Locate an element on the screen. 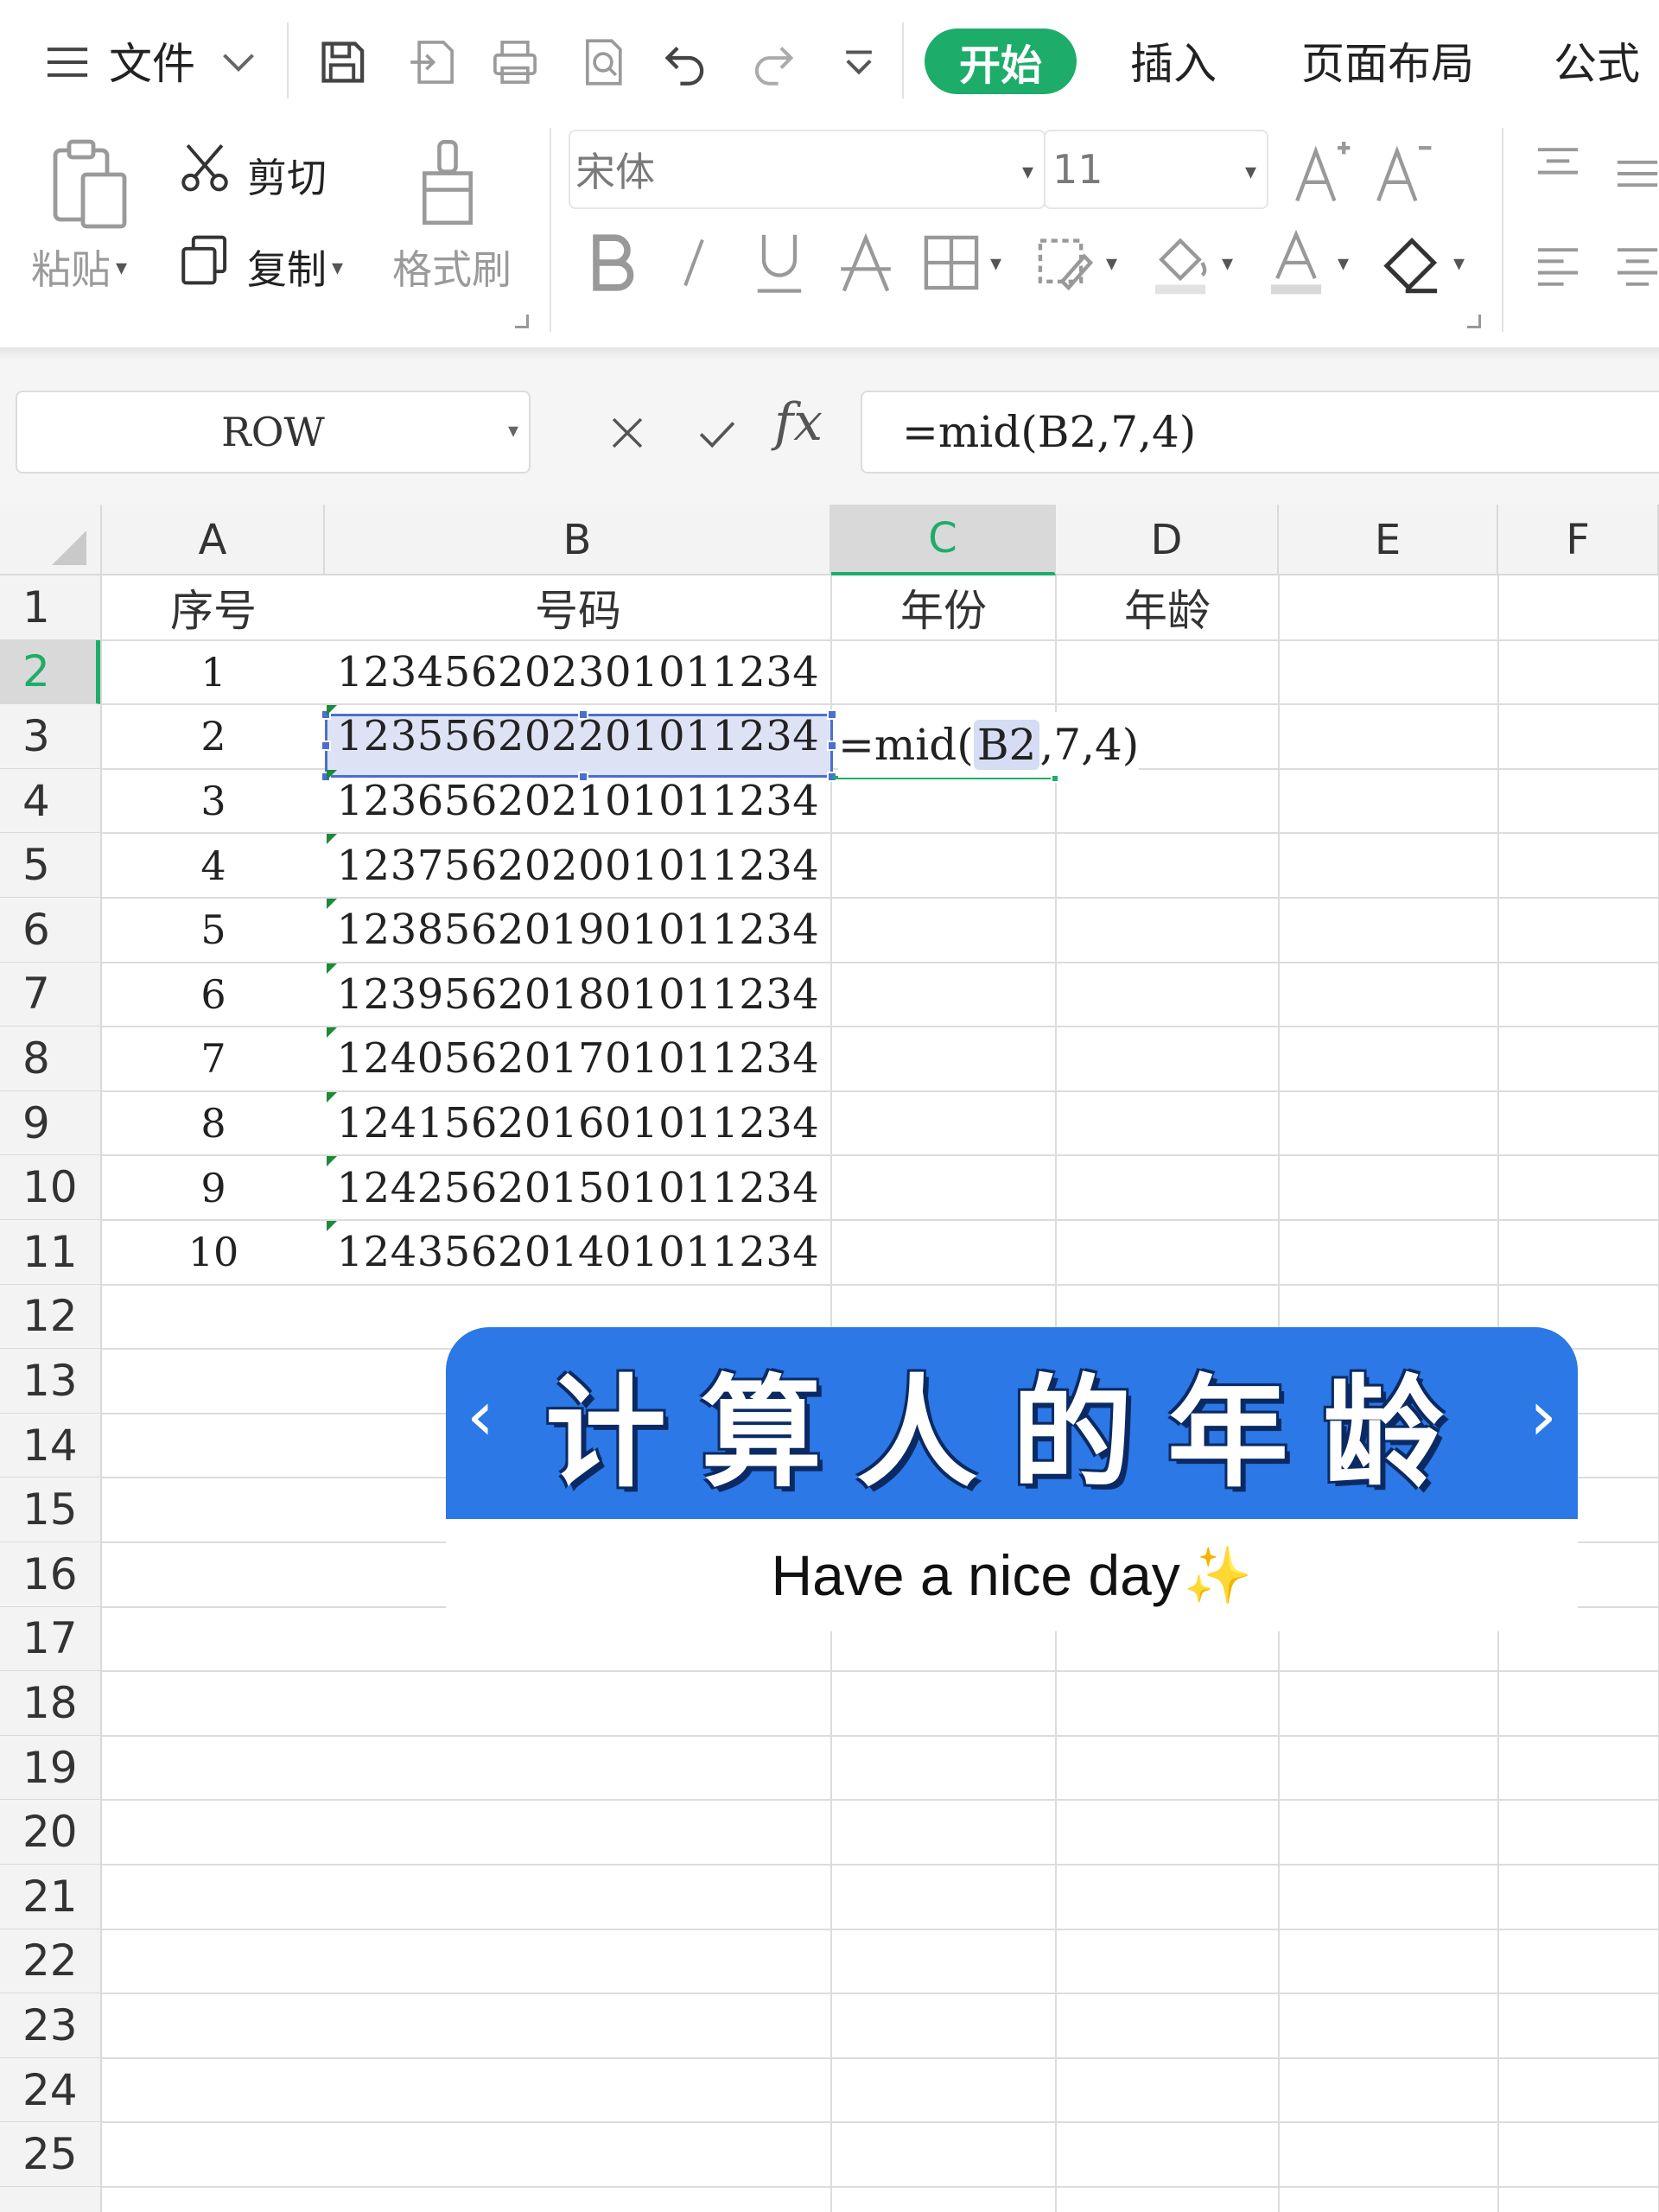  row-header-11: 11 is located at coordinates (50, 1252).